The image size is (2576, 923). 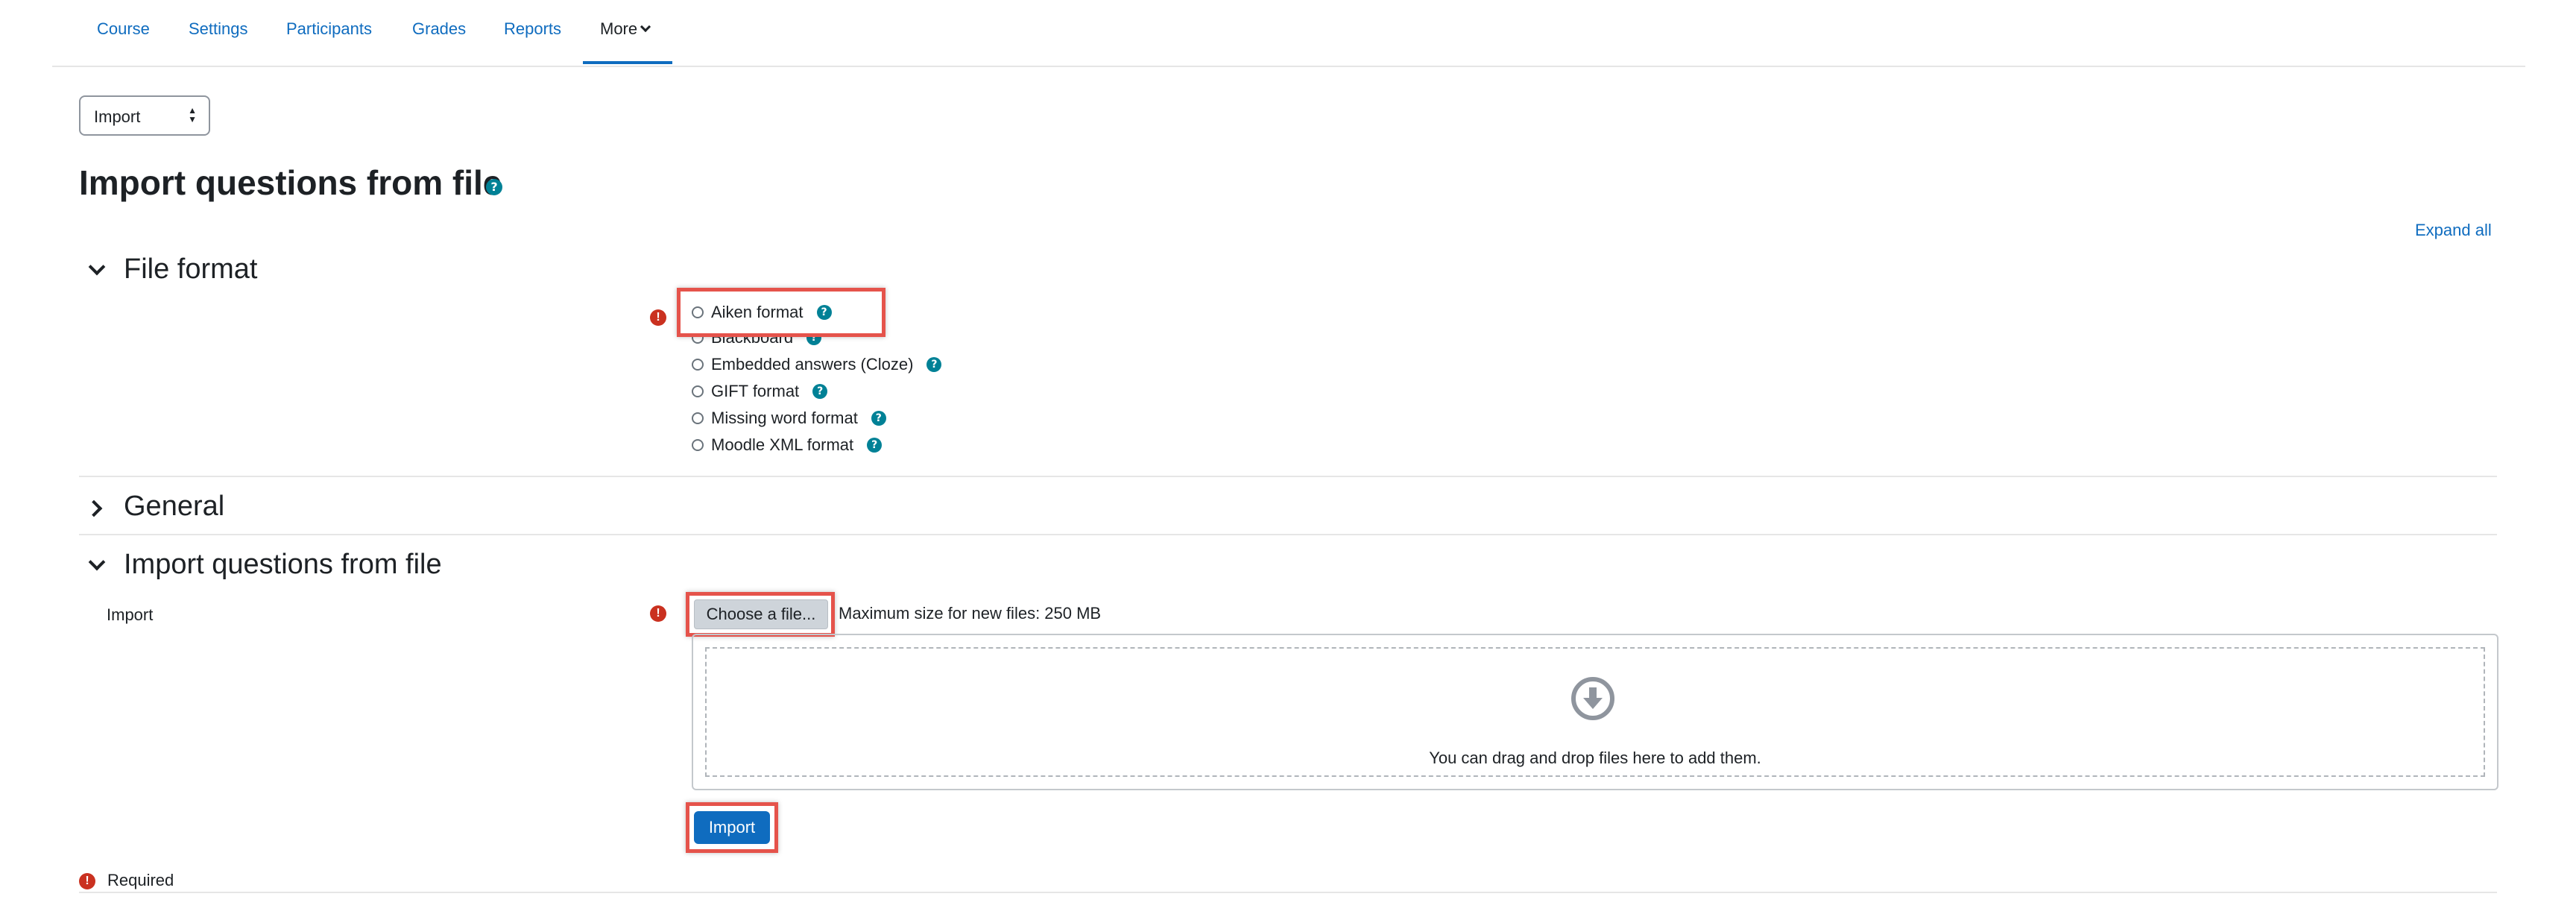 What do you see at coordinates (140, 880) in the screenshot?
I see `required-text: Required` at bounding box center [140, 880].